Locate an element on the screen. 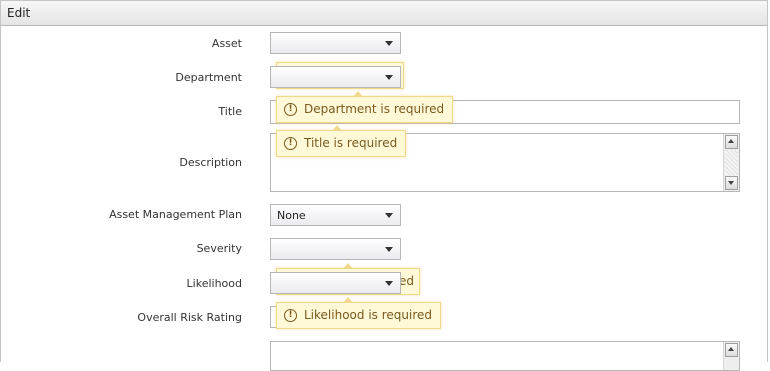  scroll-down-icon is located at coordinates (731, 183).